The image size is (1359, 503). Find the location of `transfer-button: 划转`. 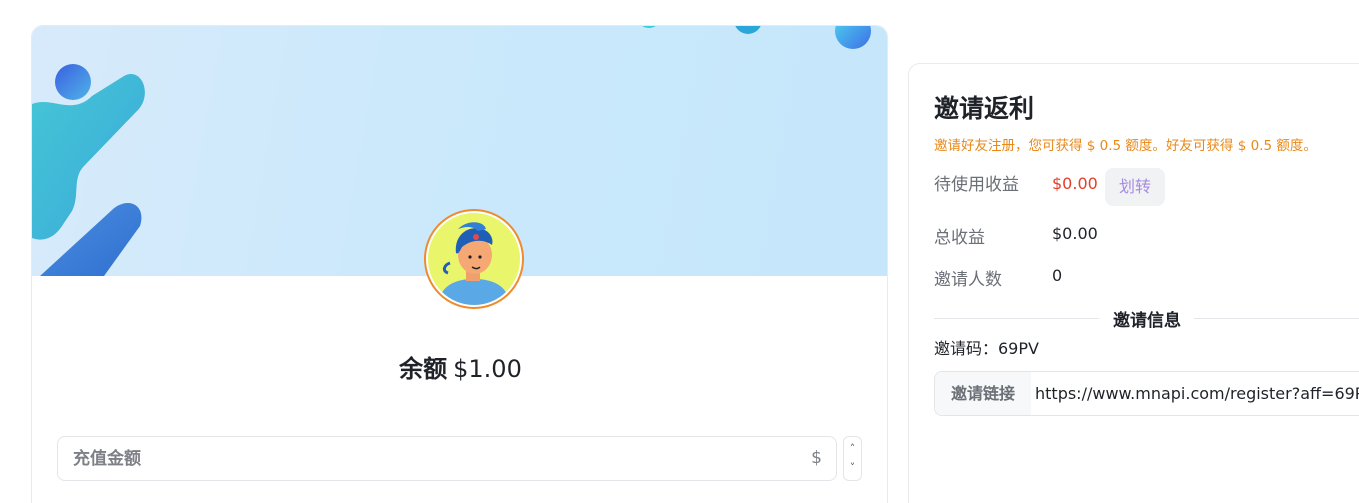

transfer-button: 划转 is located at coordinates (1135, 187).